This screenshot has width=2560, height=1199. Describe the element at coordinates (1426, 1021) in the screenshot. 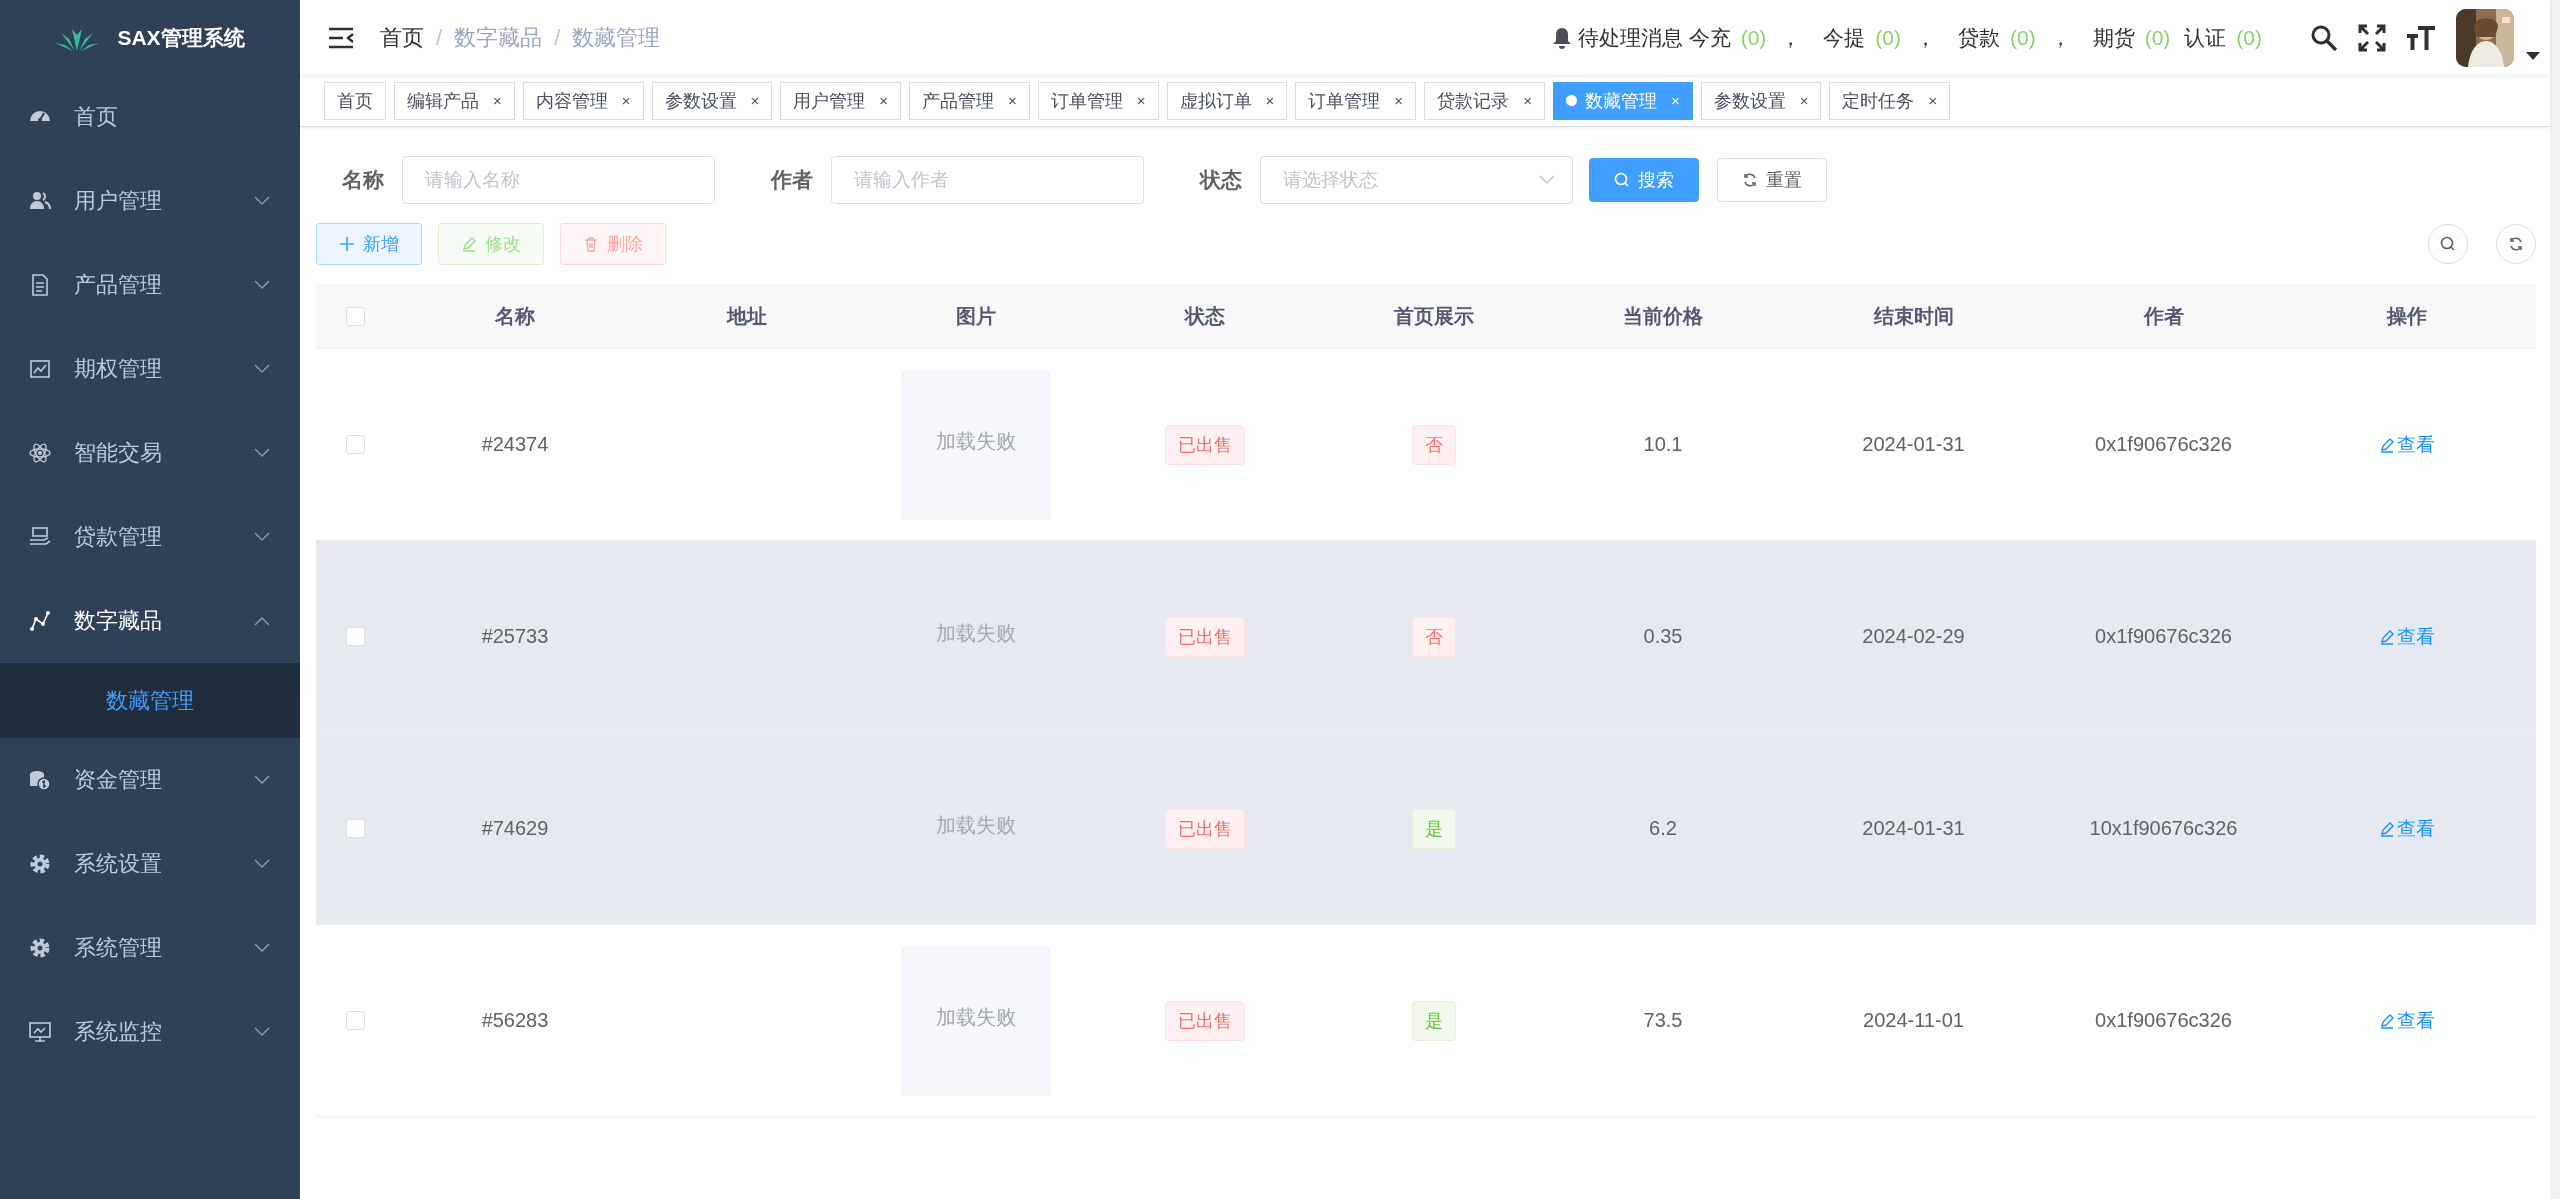

I see `table-row: #56283 加载失败 已出售 是 73.5 2024-11-01 0x1f90676c326 查看` at that location.